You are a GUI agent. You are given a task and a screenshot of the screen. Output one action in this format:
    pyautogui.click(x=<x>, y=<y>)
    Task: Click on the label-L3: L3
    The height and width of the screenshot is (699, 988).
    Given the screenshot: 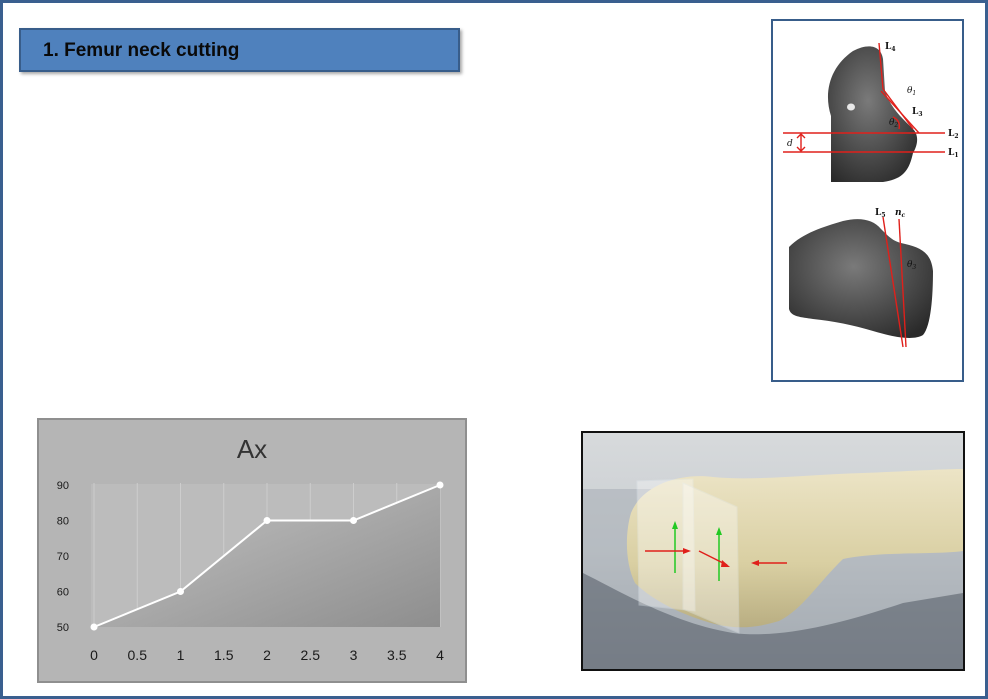 What is the action you would take?
    pyautogui.click(x=917, y=112)
    